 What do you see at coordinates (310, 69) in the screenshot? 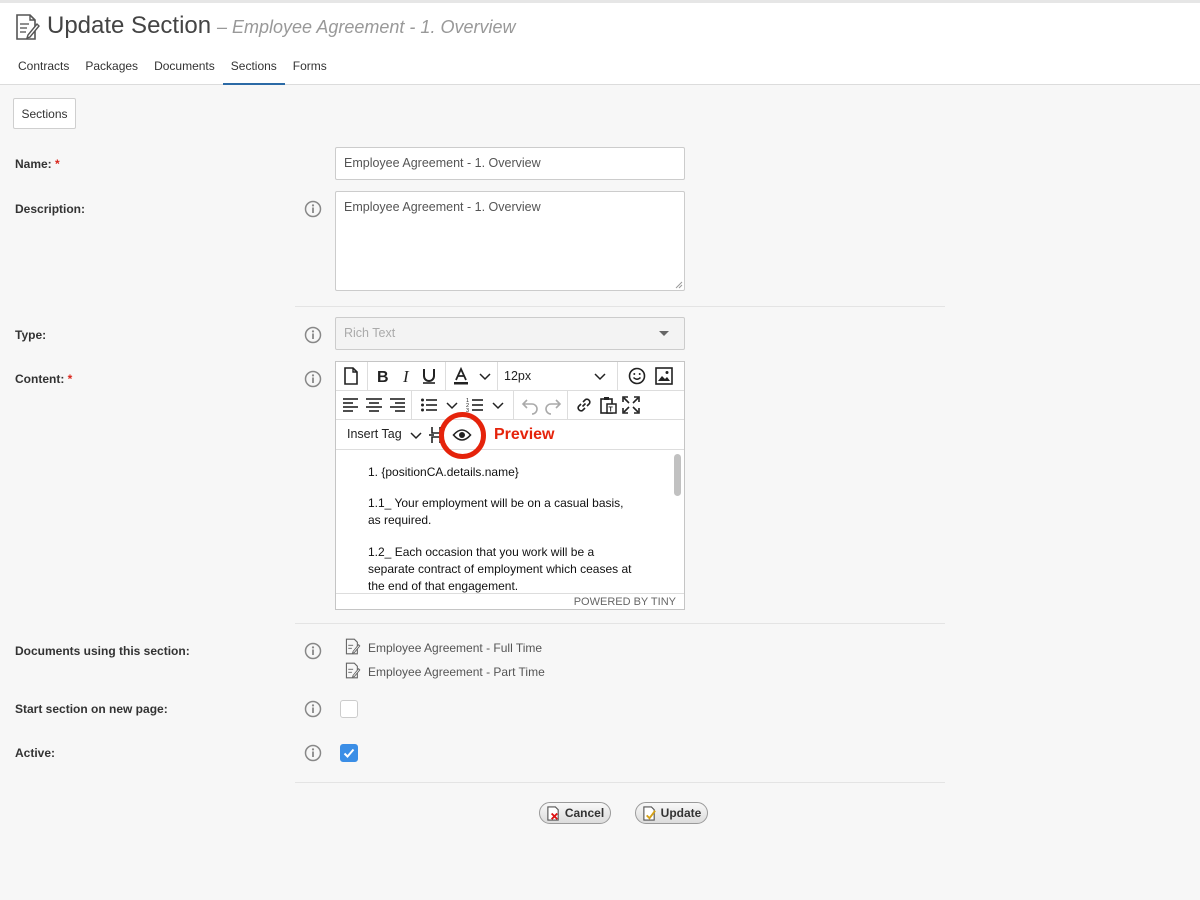
I see `tab-forms: Forms` at bounding box center [310, 69].